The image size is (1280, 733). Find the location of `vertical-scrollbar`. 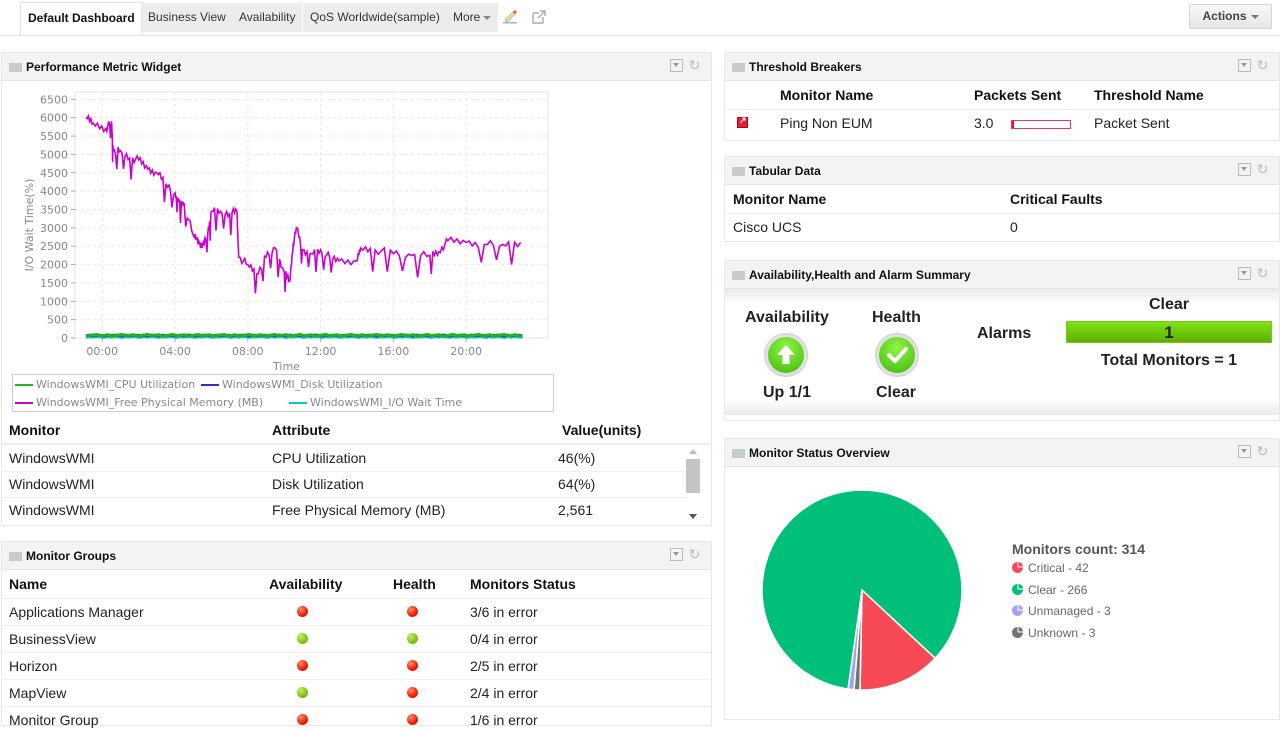

vertical-scrollbar is located at coordinates (693, 484).